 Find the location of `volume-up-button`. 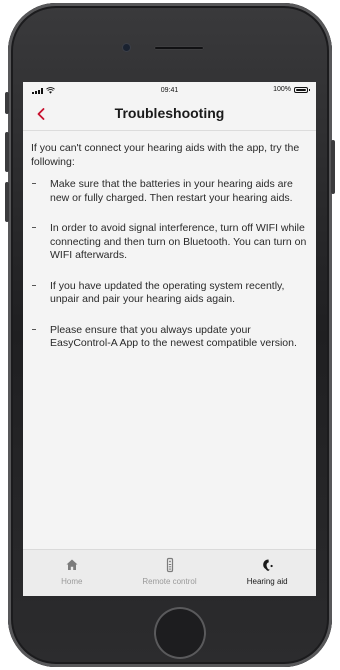

volume-up-button is located at coordinates (7, 152).